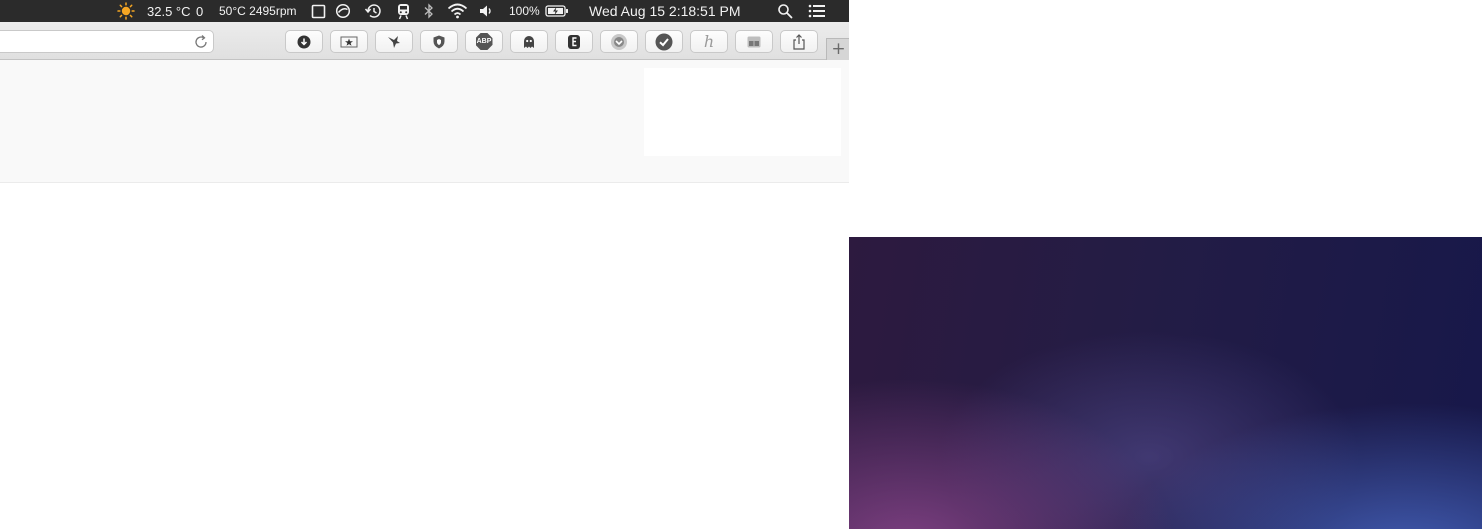 The image size is (1482, 529). I want to click on share-icon, so click(799, 41).